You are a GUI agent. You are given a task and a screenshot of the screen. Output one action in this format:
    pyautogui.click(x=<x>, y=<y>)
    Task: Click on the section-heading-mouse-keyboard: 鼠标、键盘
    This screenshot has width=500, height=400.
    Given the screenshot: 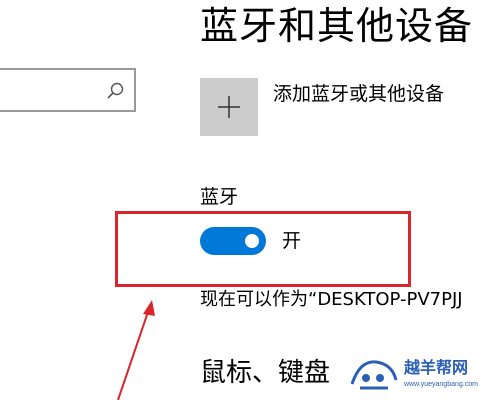 What is the action you would take?
    pyautogui.click(x=265, y=373)
    